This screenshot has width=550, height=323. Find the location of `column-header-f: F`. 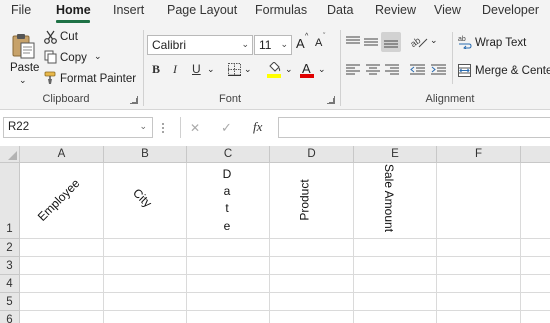

column-header-f: F is located at coordinates (479, 154).